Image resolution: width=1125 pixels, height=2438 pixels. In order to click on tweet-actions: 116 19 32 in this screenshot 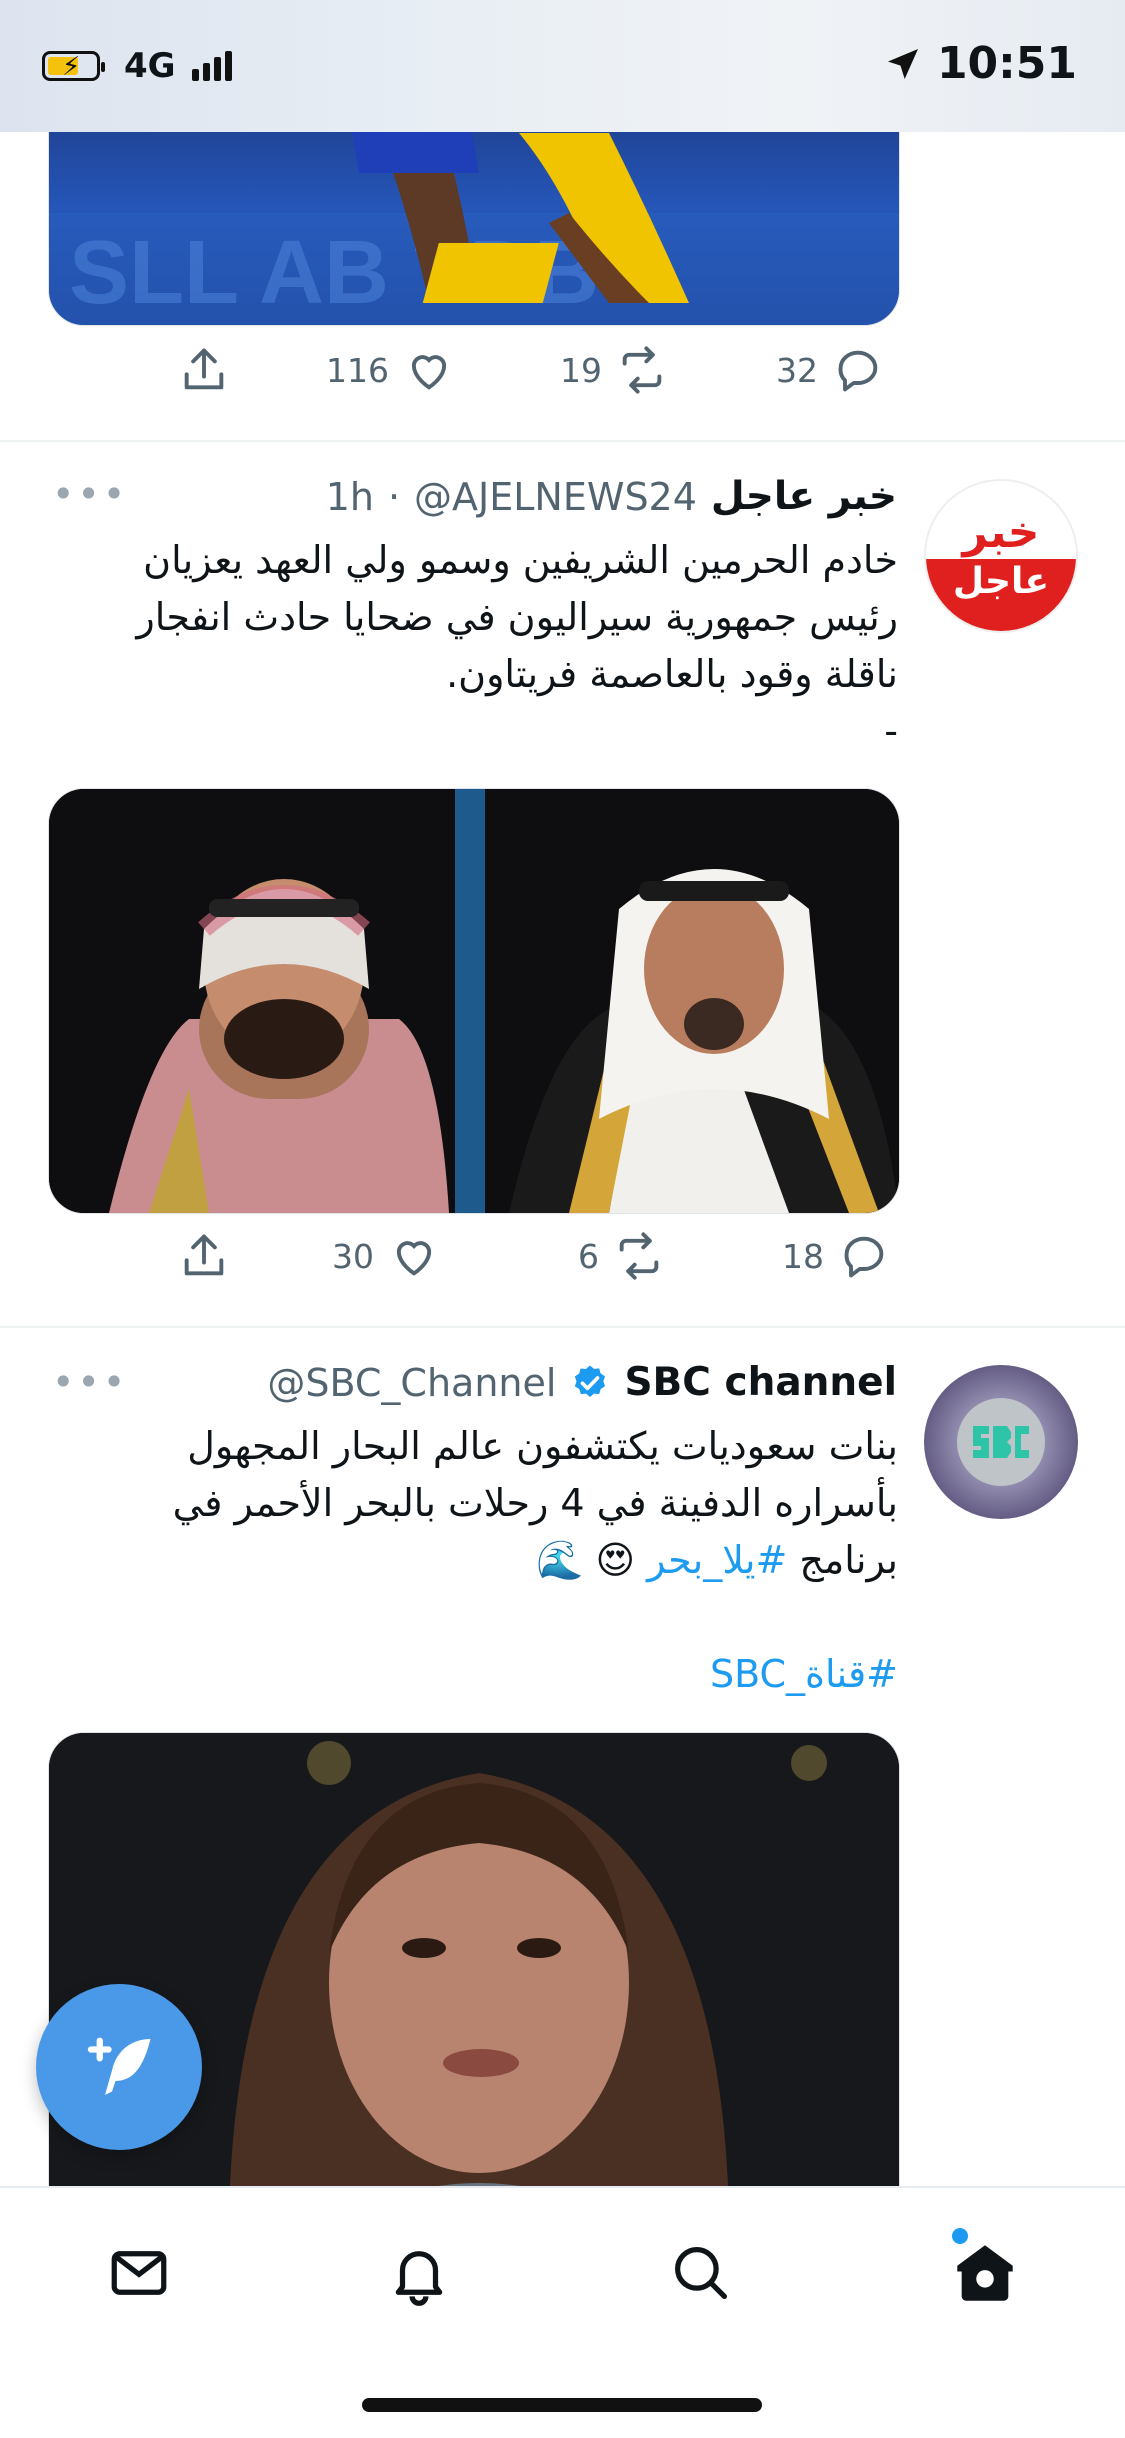, I will do `click(473, 374)`.